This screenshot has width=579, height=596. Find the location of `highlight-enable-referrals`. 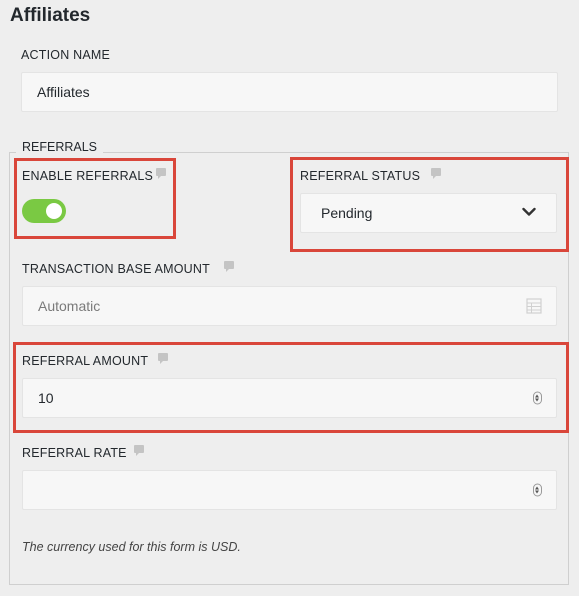

highlight-enable-referrals is located at coordinates (95, 198).